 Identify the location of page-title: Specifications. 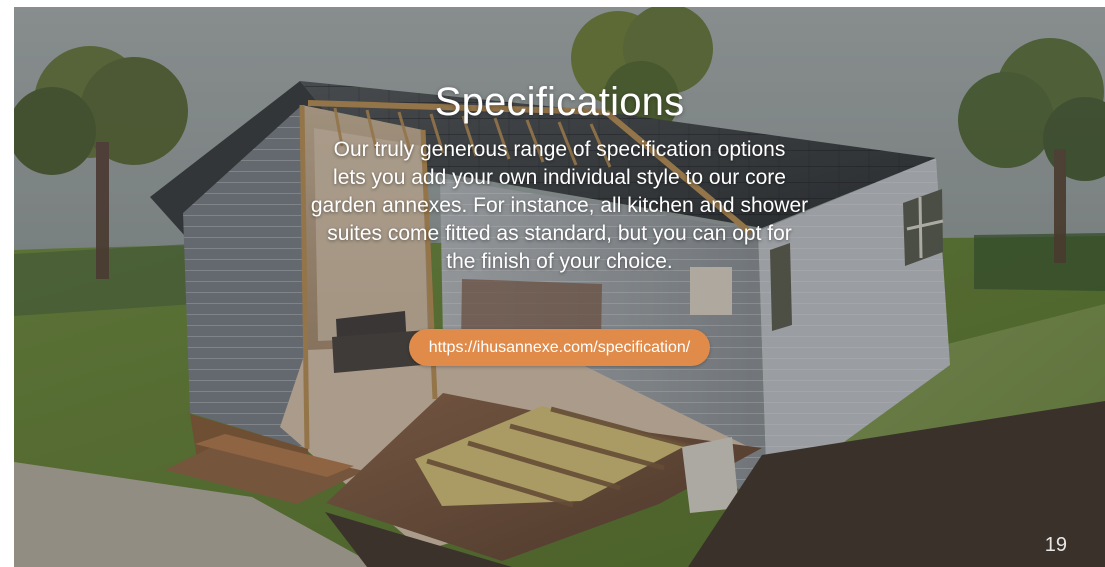
(559, 102).